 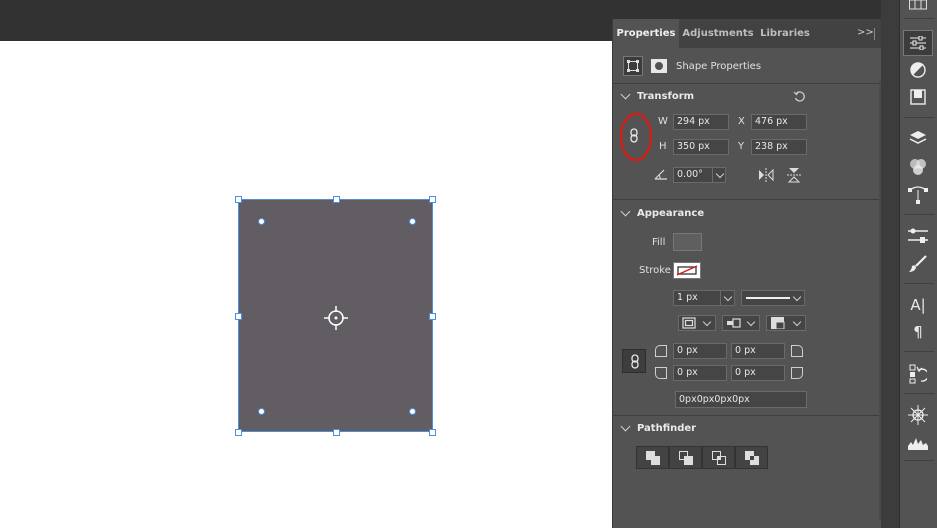 What do you see at coordinates (918, 415) in the screenshot?
I see `navigator-icon` at bounding box center [918, 415].